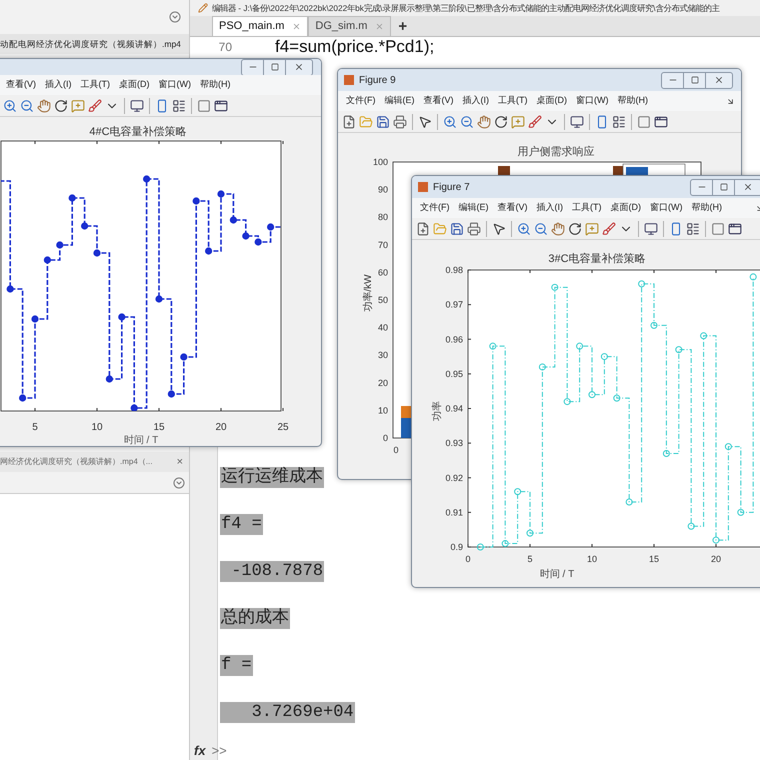 The image size is (760, 760). Describe the element at coordinates (383, 245) in the screenshot. I see `tick-label: 70` at that location.